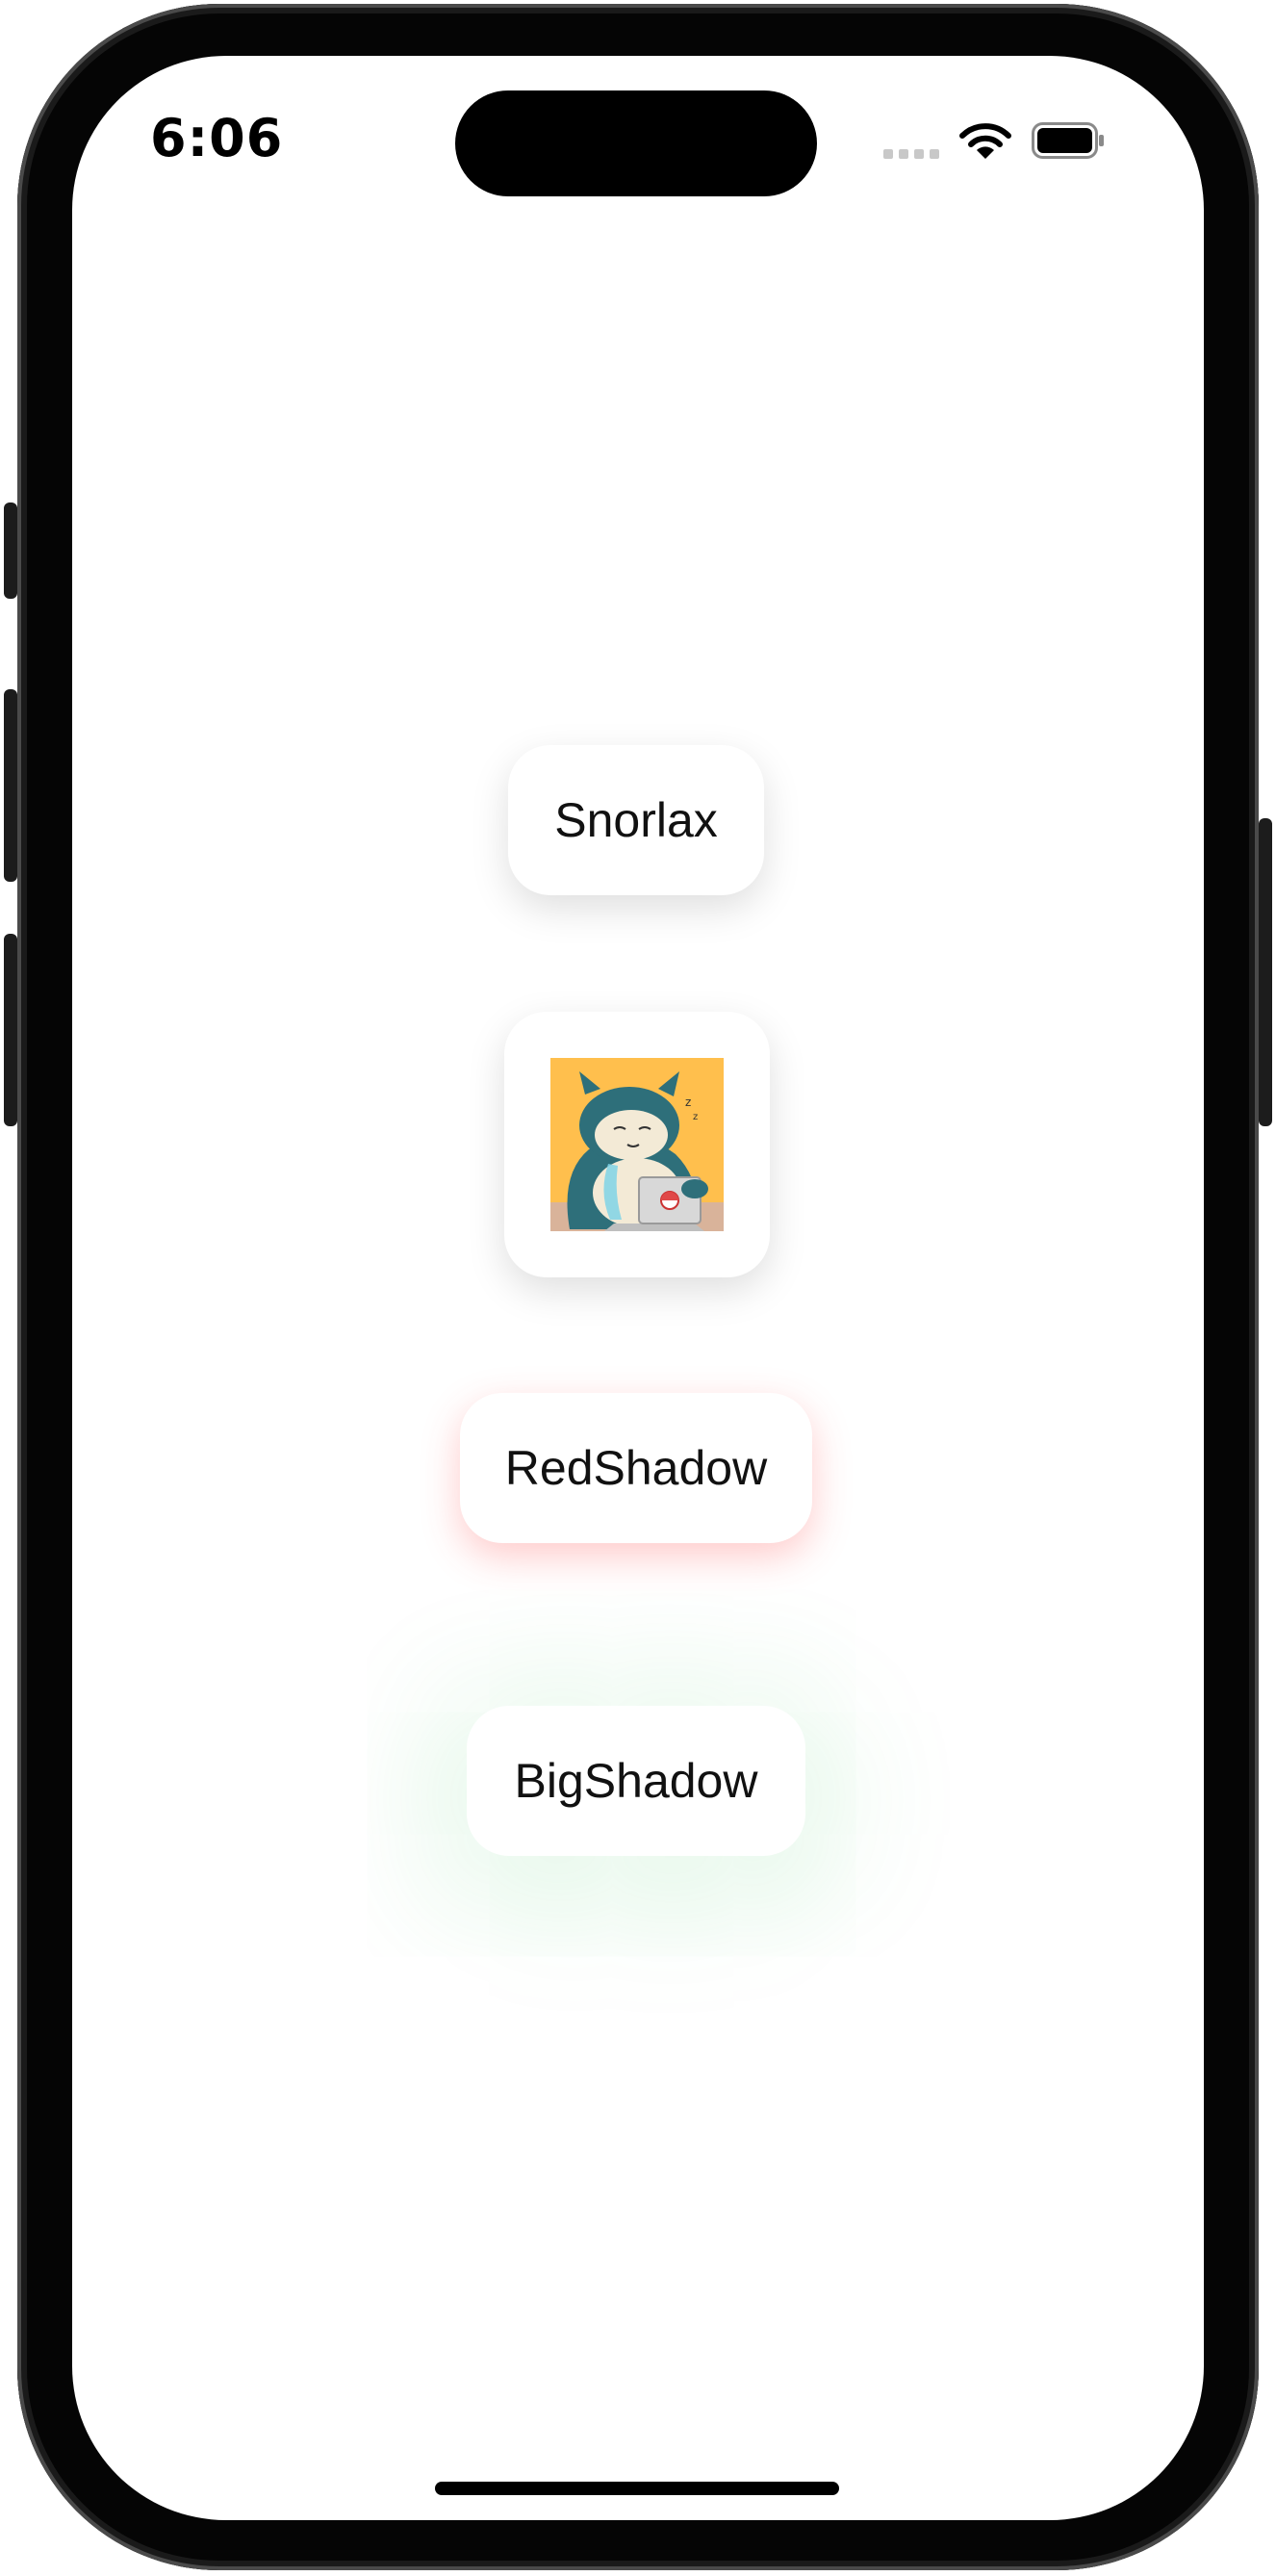  What do you see at coordinates (911, 154) in the screenshot?
I see `cellular-signal-icon` at bounding box center [911, 154].